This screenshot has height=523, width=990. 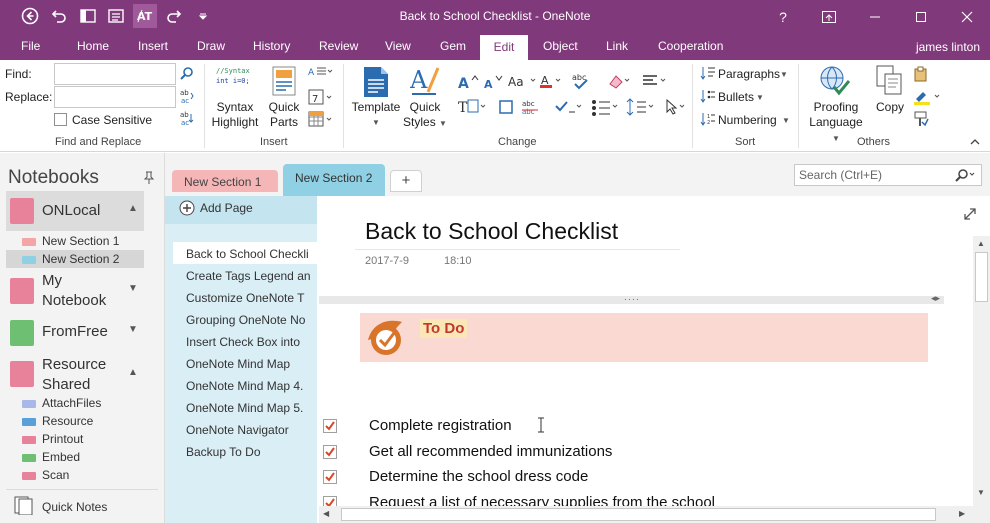 What do you see at coordinates (75, 403) in the screenshot?
I see `section-attachfiles: AttachFiles` at bounding box center [75, 403].